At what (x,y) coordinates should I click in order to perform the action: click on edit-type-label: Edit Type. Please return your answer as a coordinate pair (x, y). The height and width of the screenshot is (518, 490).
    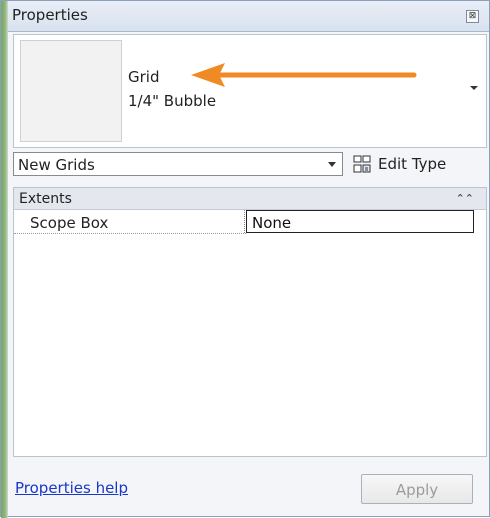
    Looking at the image, I should click on (412, 164).